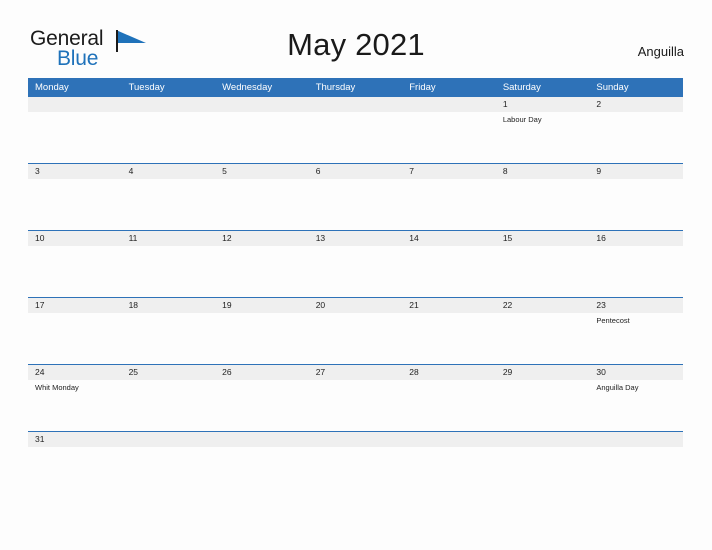 The image size is (712, 550). What do you see at coordinates (449, 331) in the screenshot?
I see `calendar-day-cell: 21` at bounding box center [449, 331].